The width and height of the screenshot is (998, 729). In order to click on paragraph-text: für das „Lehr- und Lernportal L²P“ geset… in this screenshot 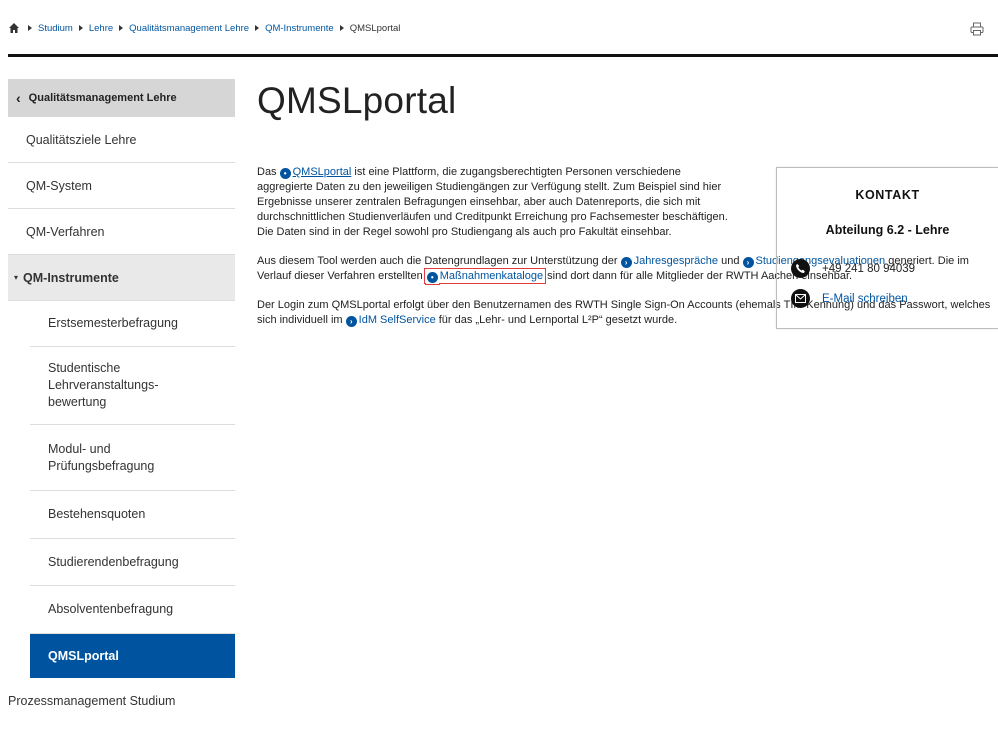, I will do `click(556, 320)`.